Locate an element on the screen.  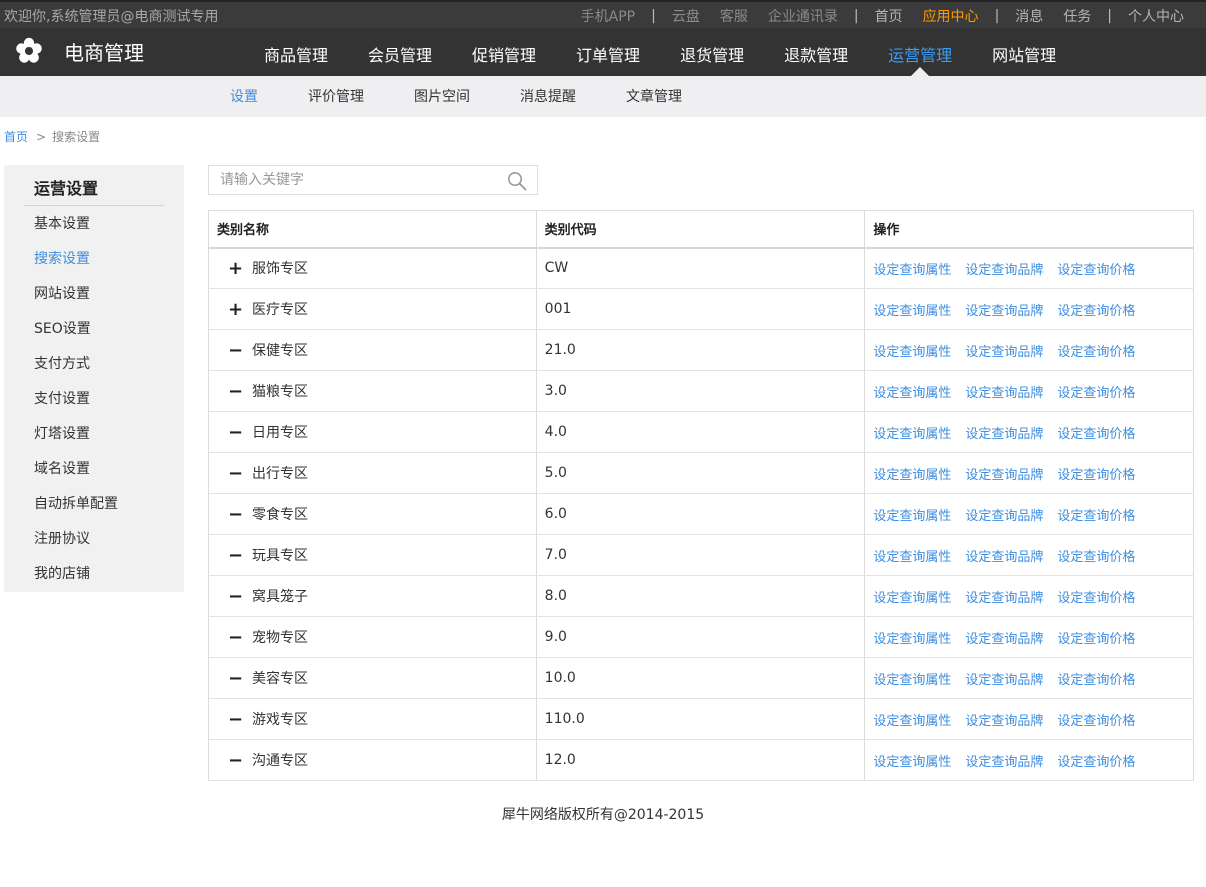
top-link: 手机APP is located at coordinates (608, 16).